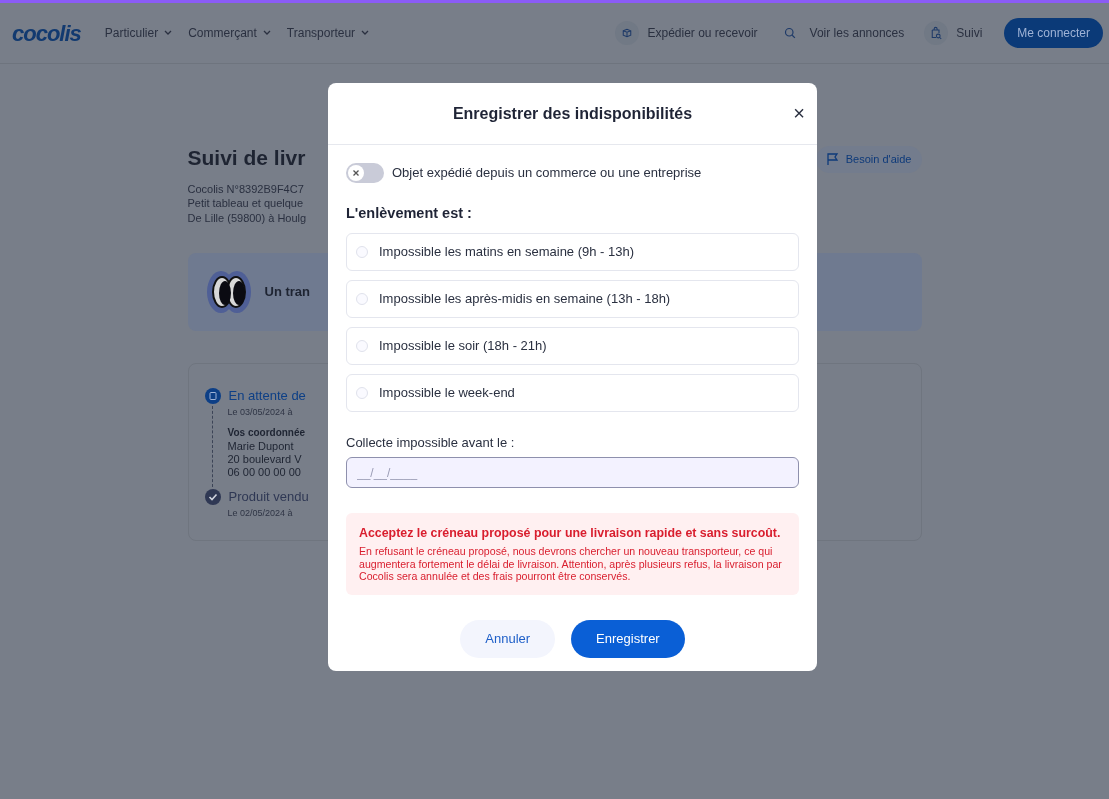 The width and height of the screenshot is (1109, 799). I want to click on alert-title: Acceptez le créneau proposé pour une livraison rapide et sans surcoût., so click(570, 534).